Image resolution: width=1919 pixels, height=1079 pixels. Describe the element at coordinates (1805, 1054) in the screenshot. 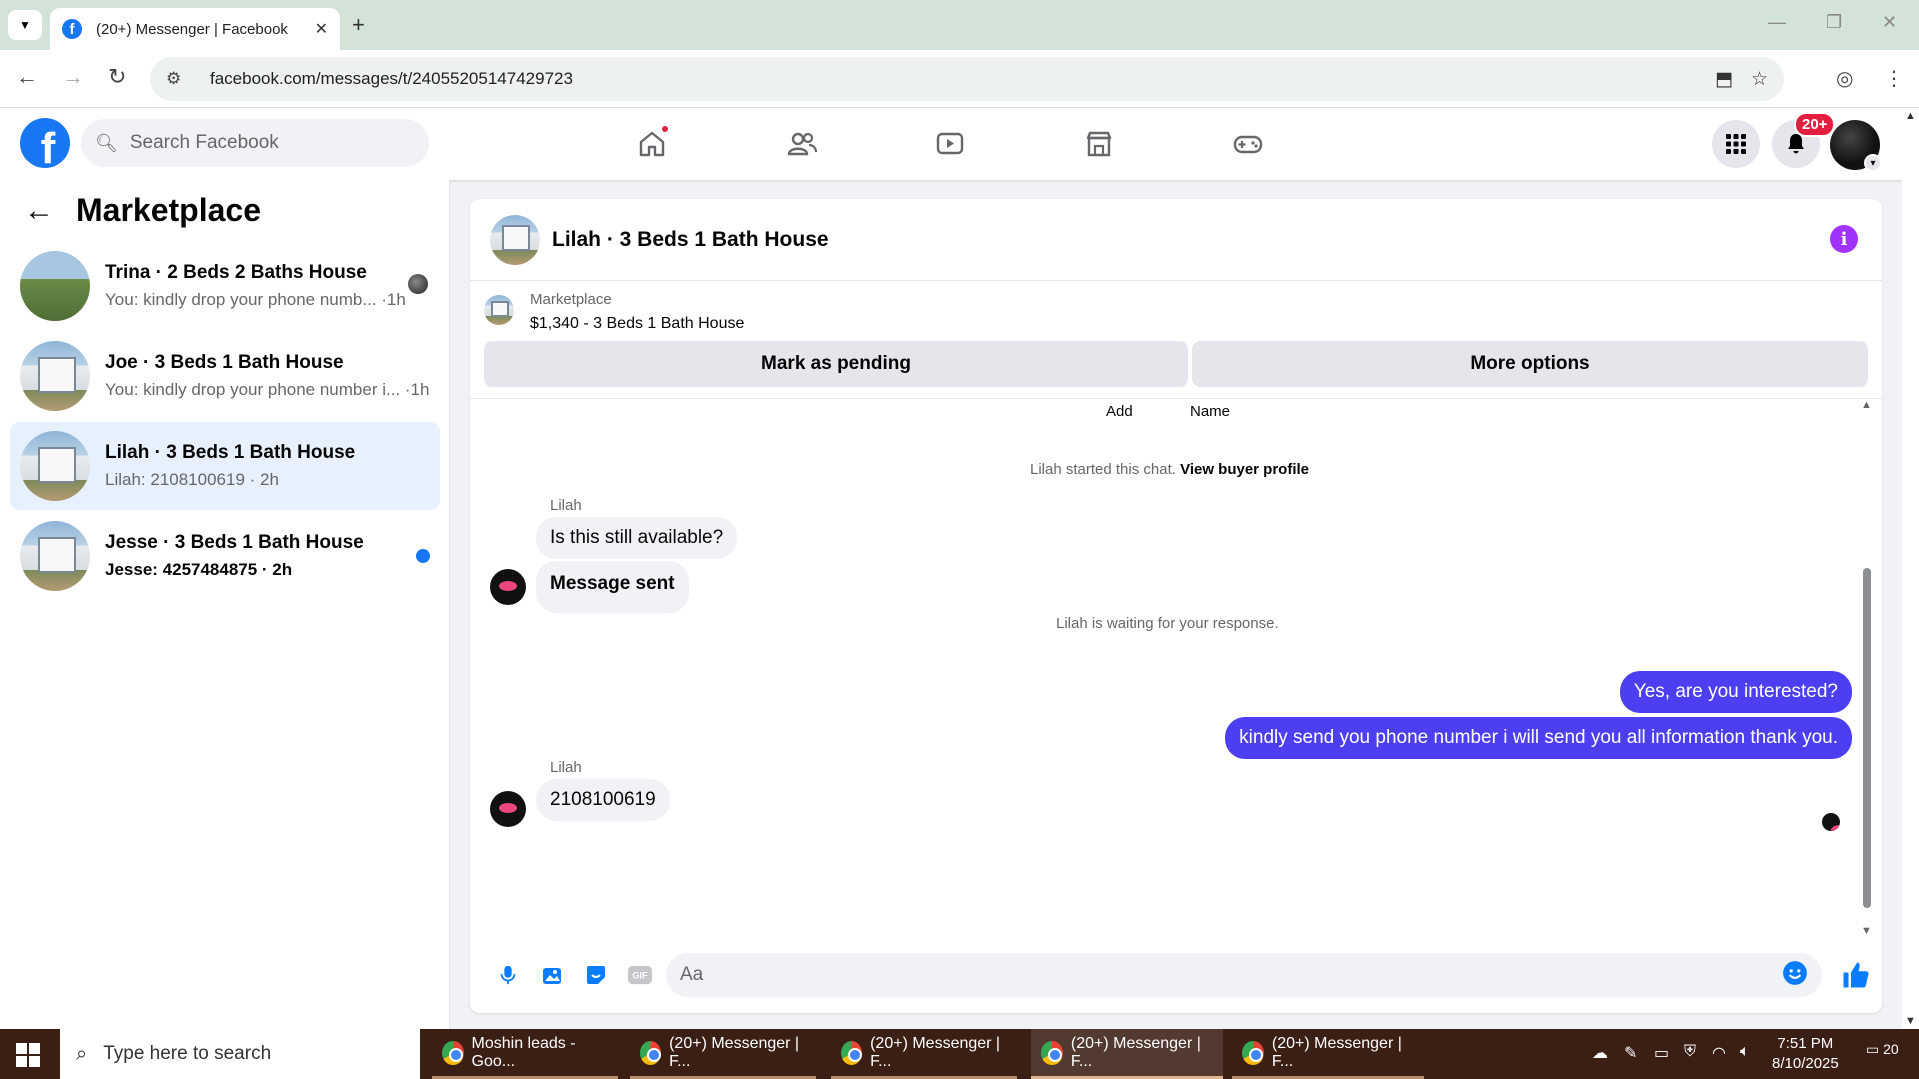

I see `taskbar-clock: 7:51 PM 8/10/2025` at that location.